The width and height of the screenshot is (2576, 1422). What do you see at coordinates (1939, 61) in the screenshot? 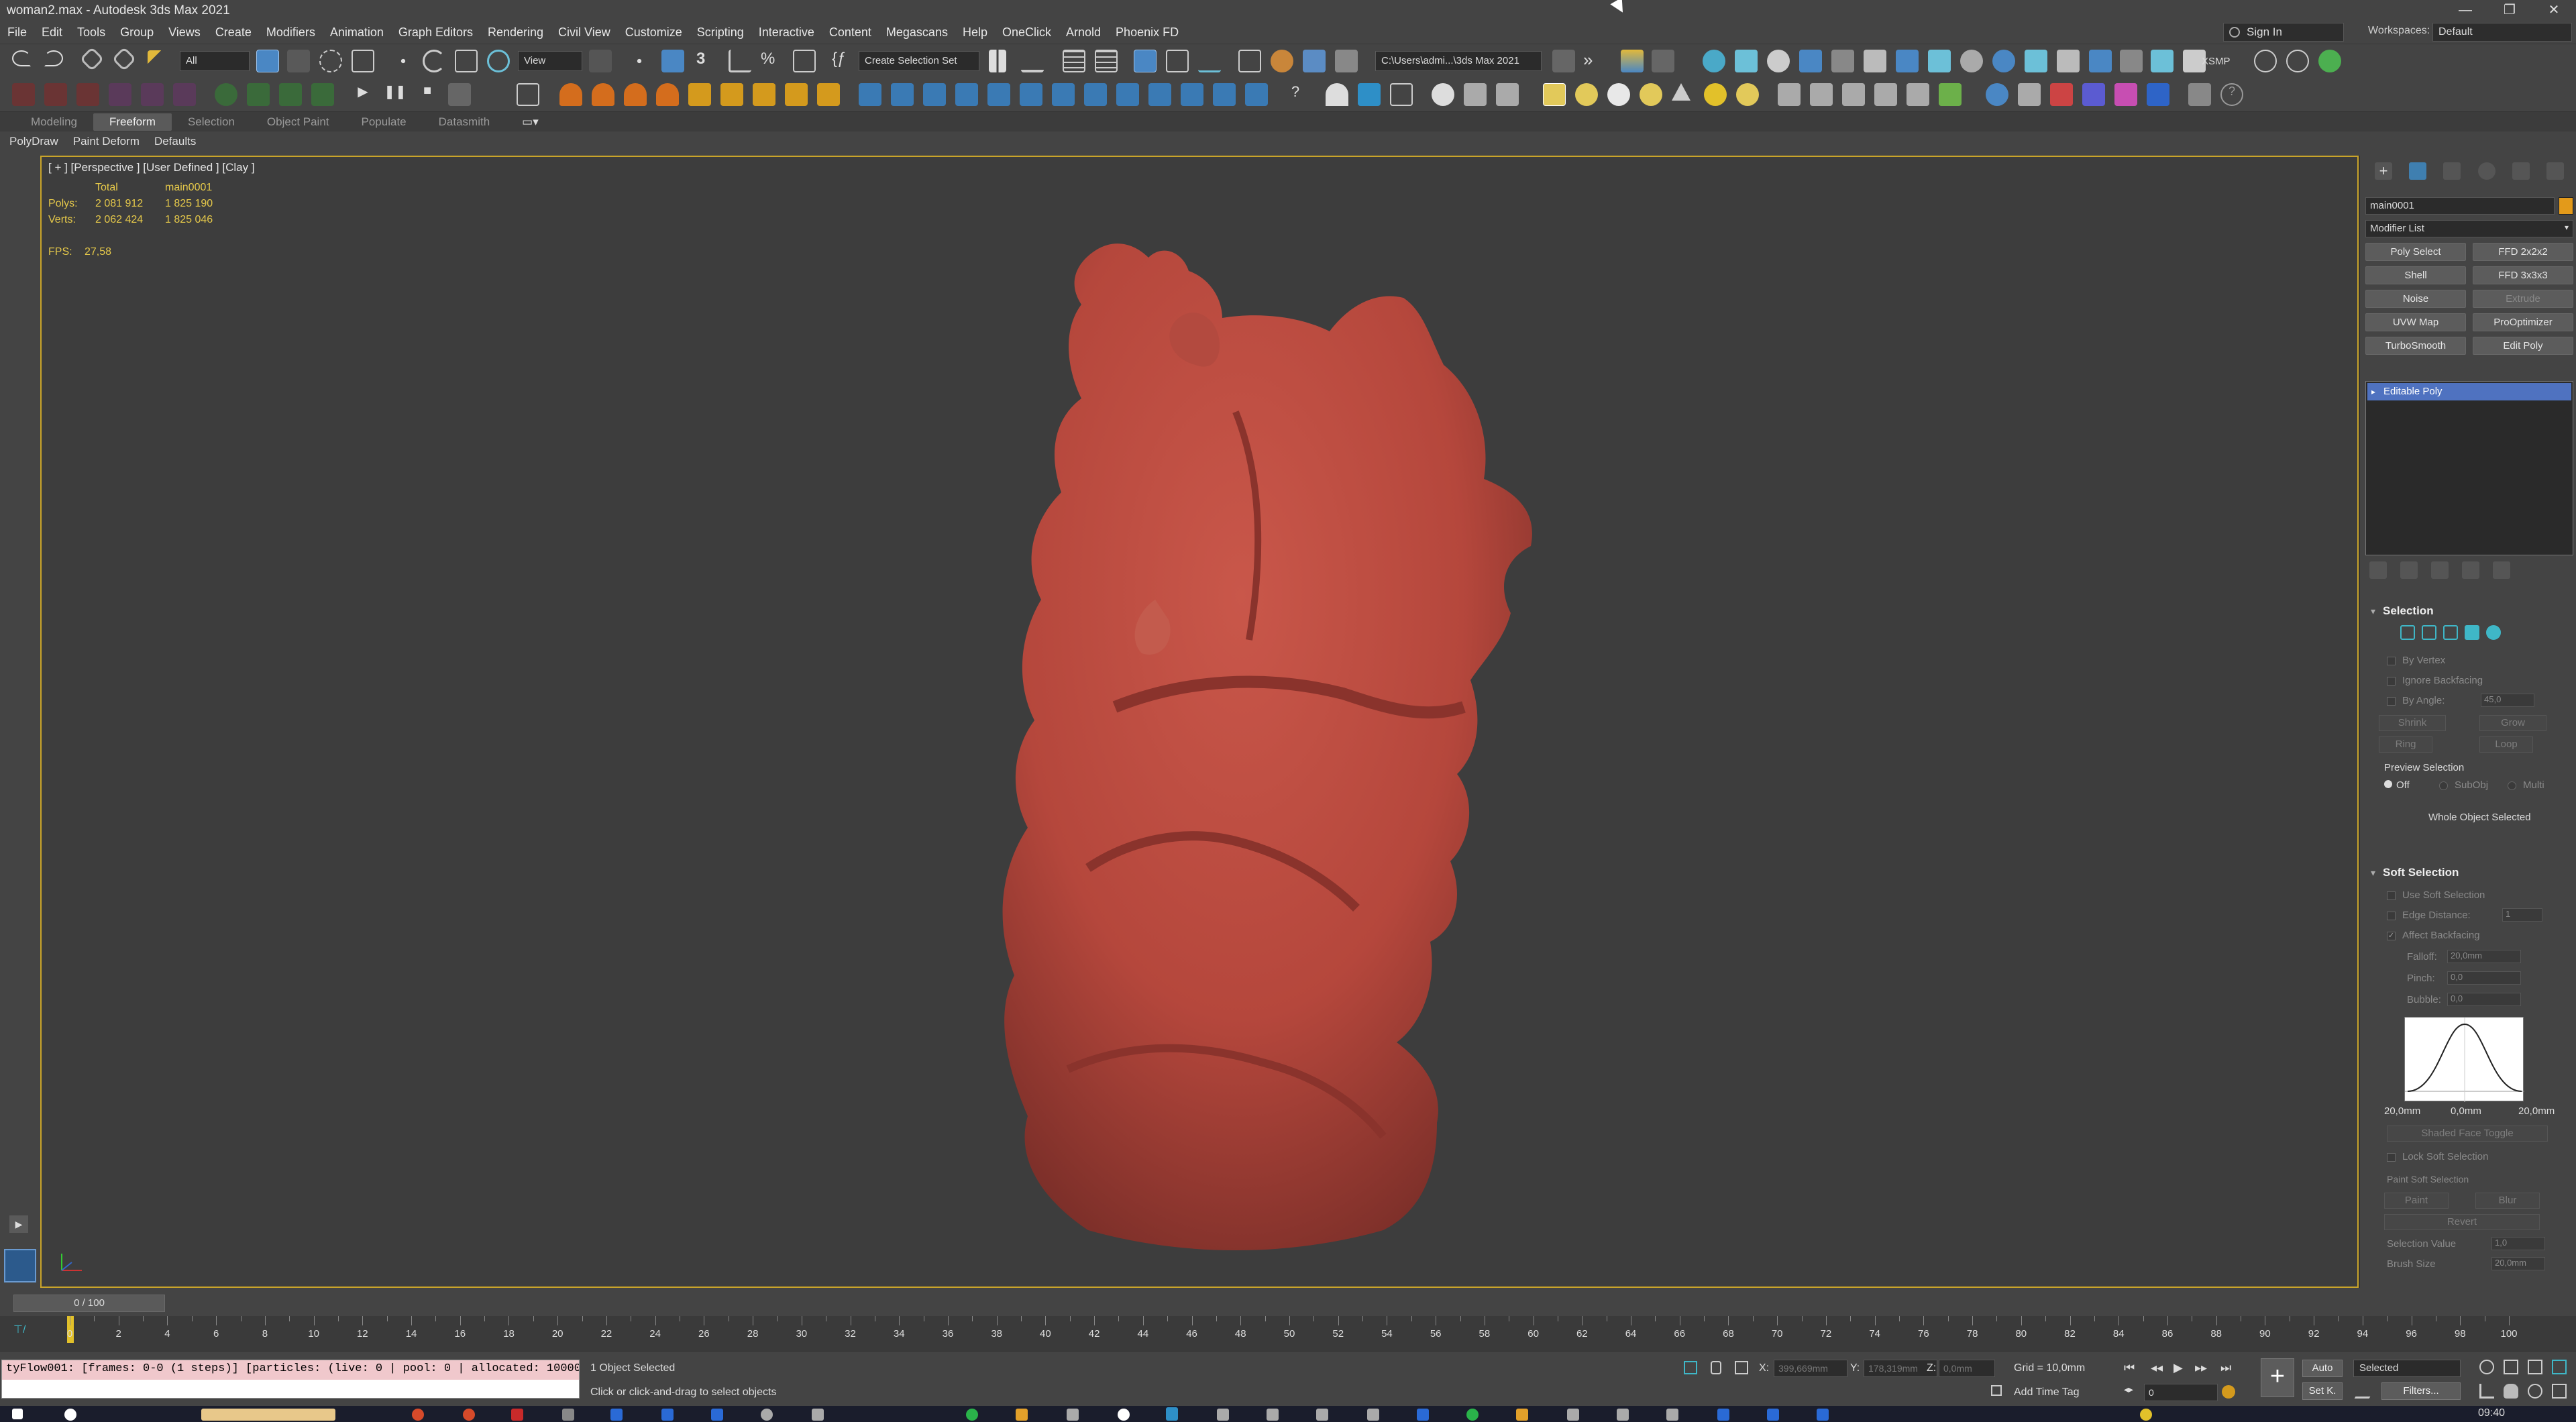
I see `proxy-icon` at bounding box center [1939, 61].